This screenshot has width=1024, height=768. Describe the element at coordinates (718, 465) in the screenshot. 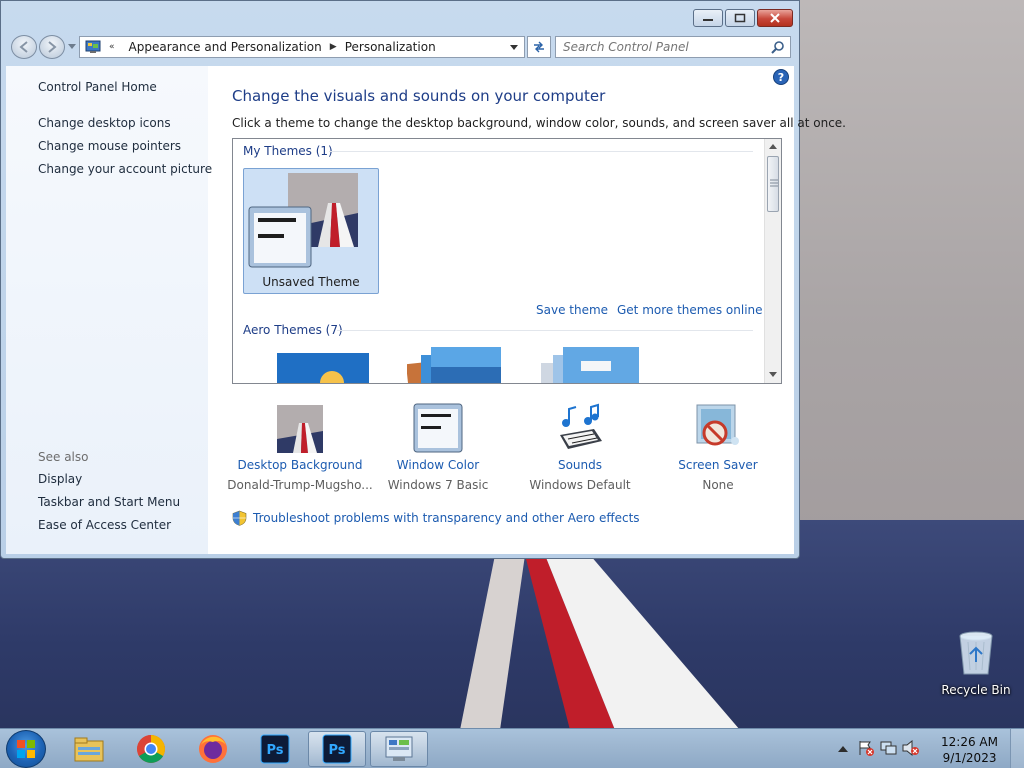

I see `screen-saver-link: Screen Saver` at that location.